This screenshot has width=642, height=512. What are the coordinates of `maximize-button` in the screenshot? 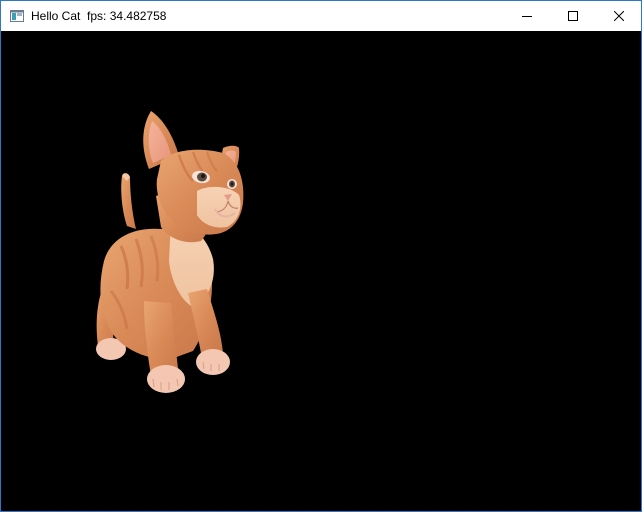 It's located at (573, 16).